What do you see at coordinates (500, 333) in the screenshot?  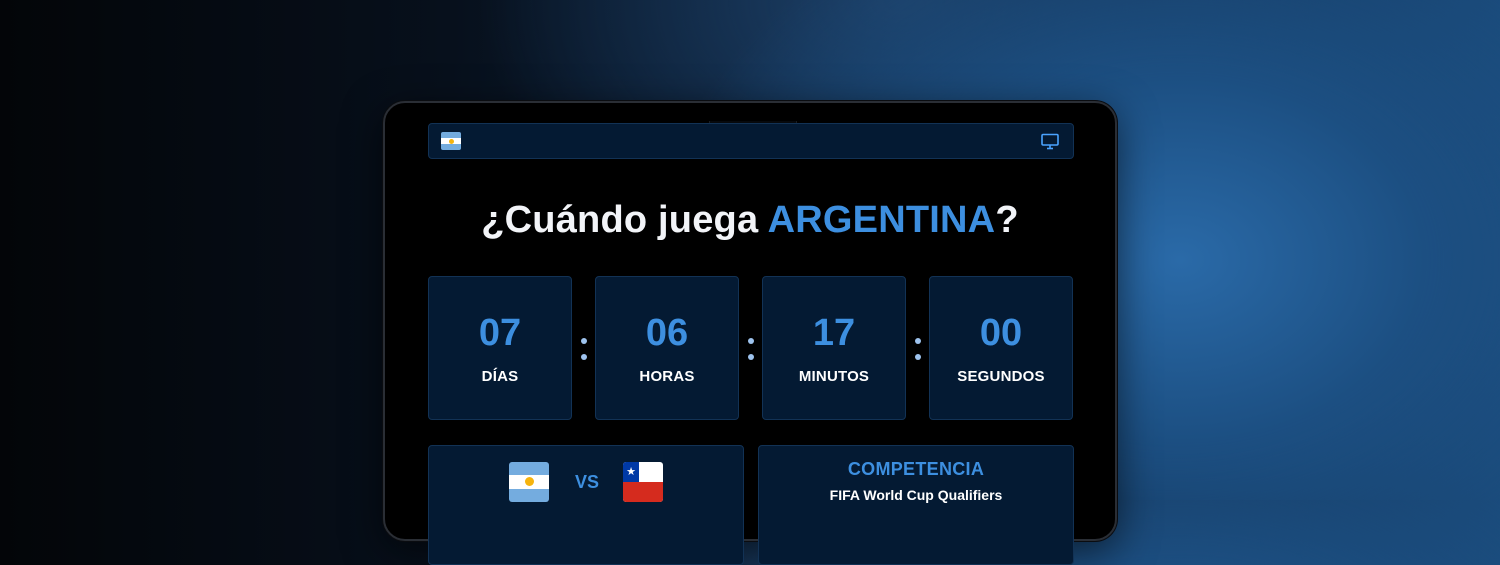 I see `countdown-value: 07` at bounding box center [500, 333].